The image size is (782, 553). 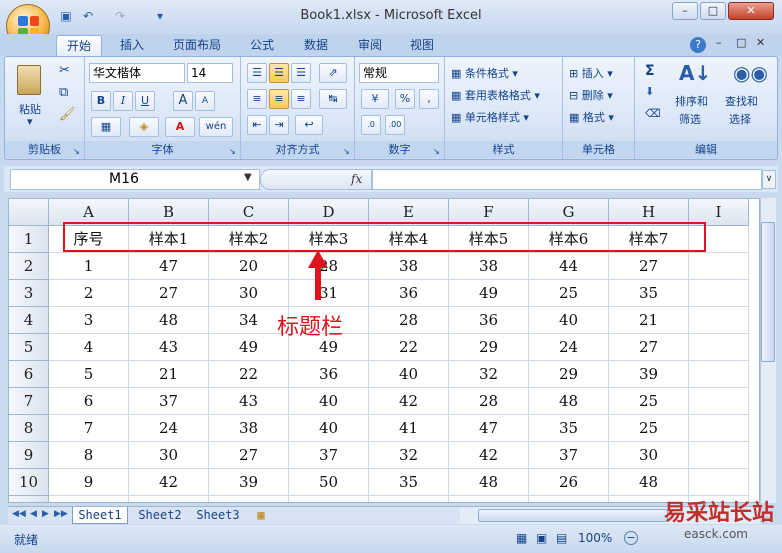 I want to click on format-cells-button: 格式, so click(x=594, y=117).